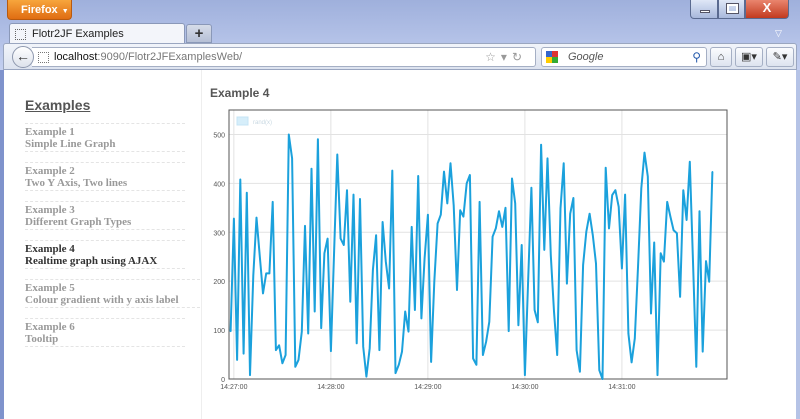 The height and width of the screenshot is (419, 800). Describe the element at coordinates (105, 254) in the screenshot. I see `sidebar-item-example-4: Example 4 Realtime graph using AJAX` at that location.